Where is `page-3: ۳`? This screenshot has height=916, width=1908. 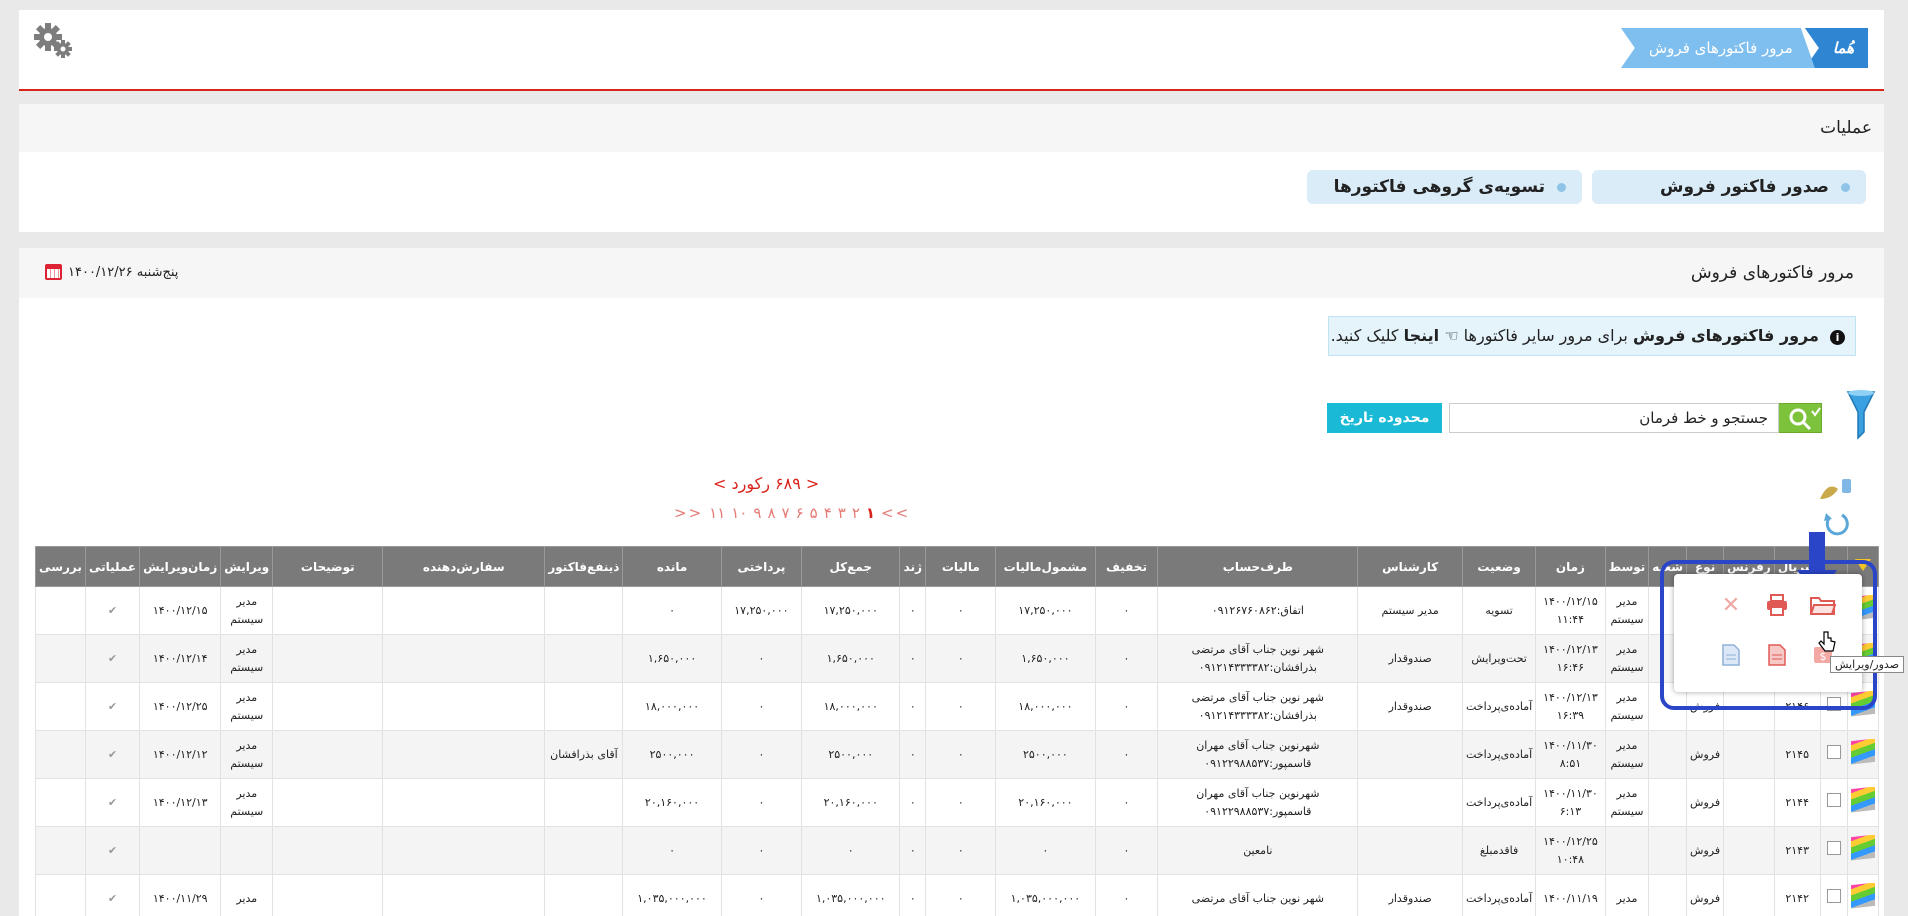
page-3: ۳ is located at coordinates (842, 513).